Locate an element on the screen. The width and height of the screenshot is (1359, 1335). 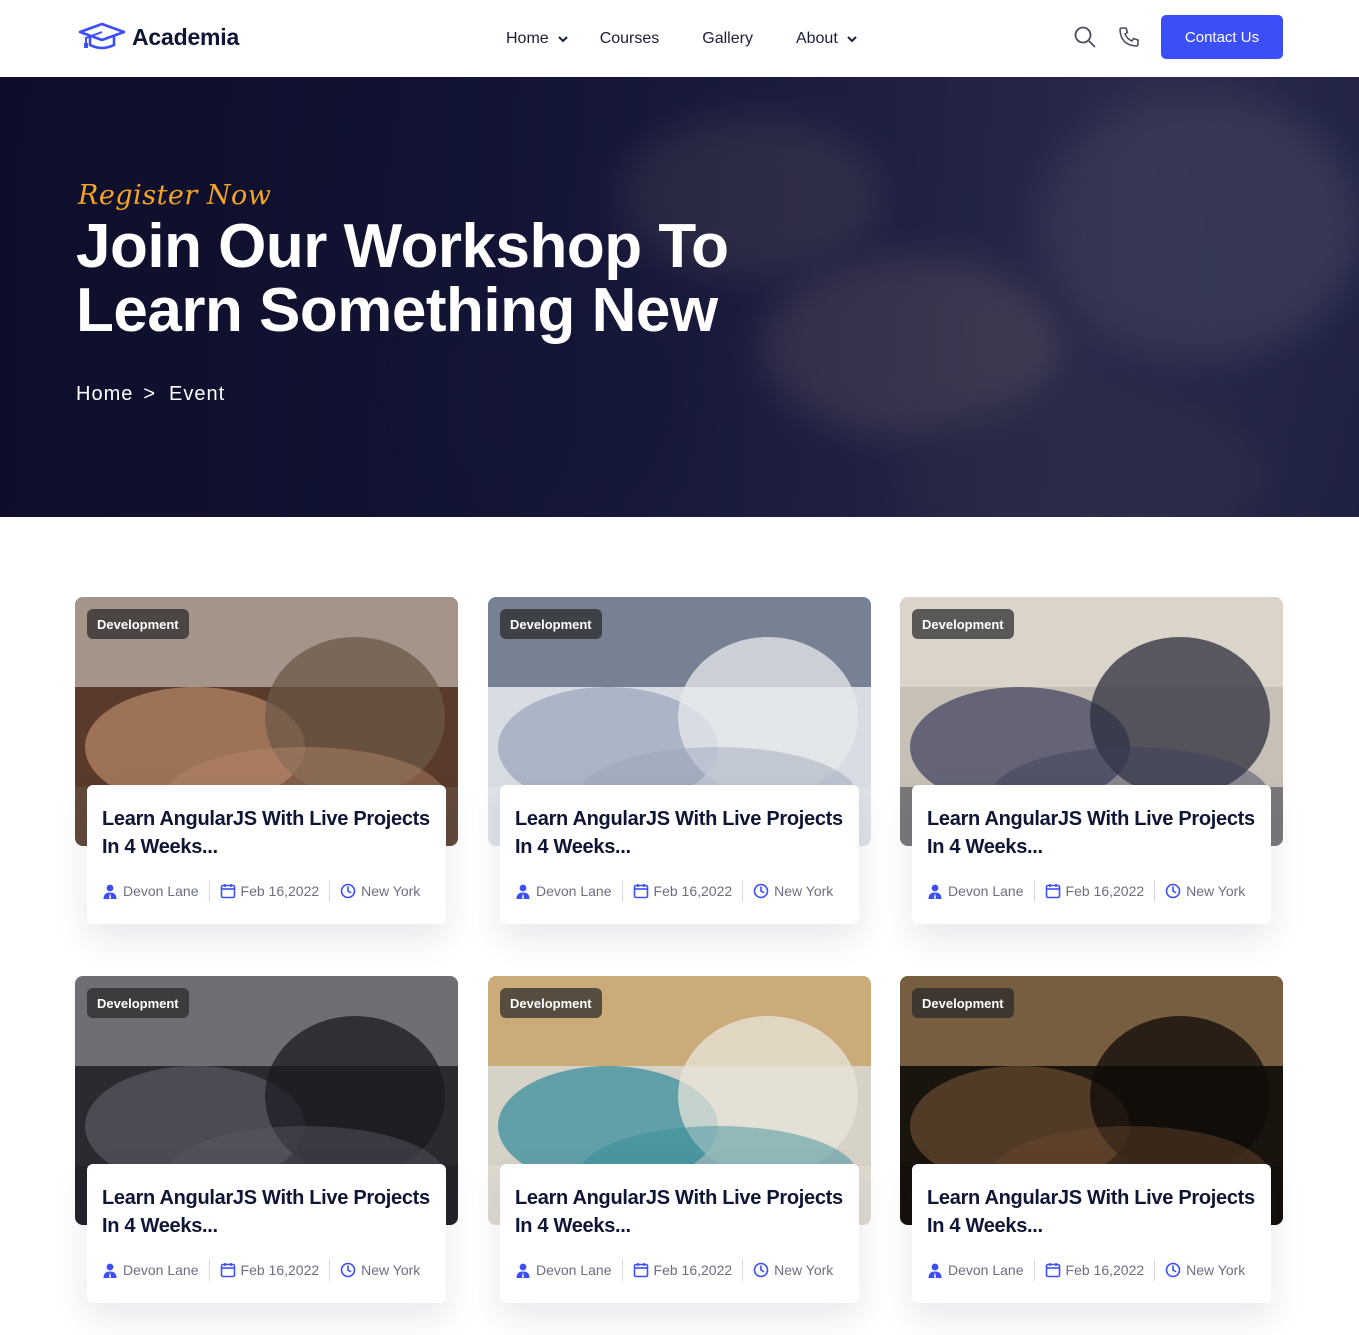
contact-us-button: Contact Us is located at coordinates (1222, 37).